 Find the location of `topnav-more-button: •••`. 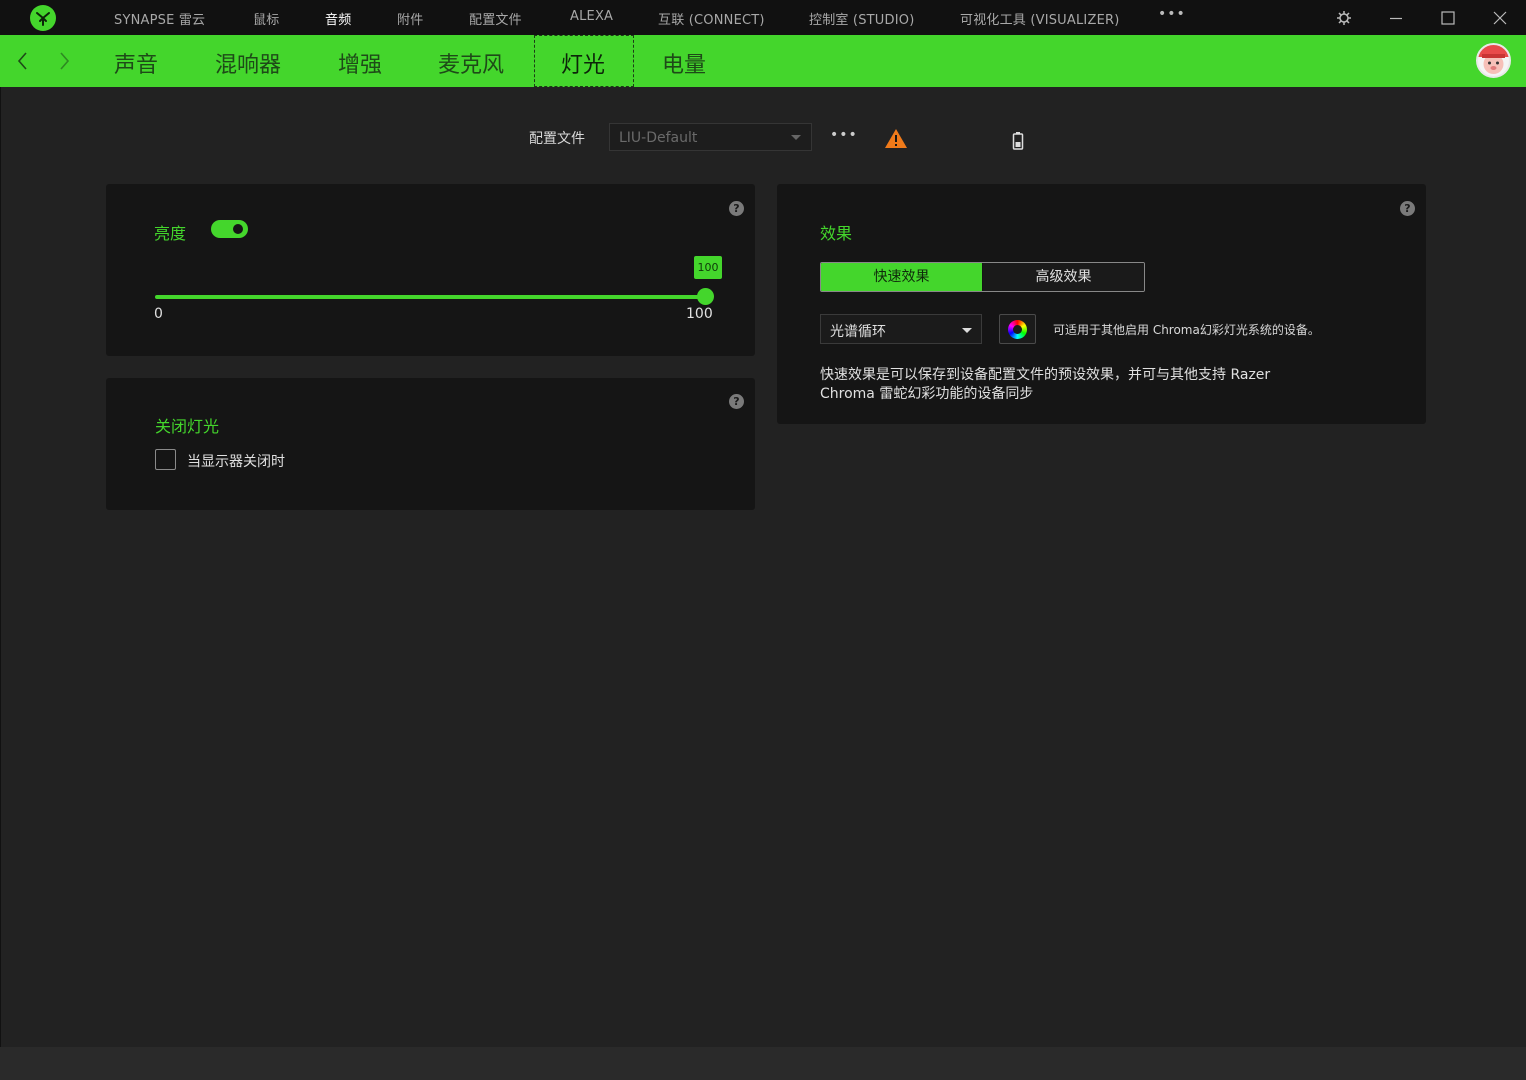

topnav-more-button: ••• is located at coordinates (1172, 14).